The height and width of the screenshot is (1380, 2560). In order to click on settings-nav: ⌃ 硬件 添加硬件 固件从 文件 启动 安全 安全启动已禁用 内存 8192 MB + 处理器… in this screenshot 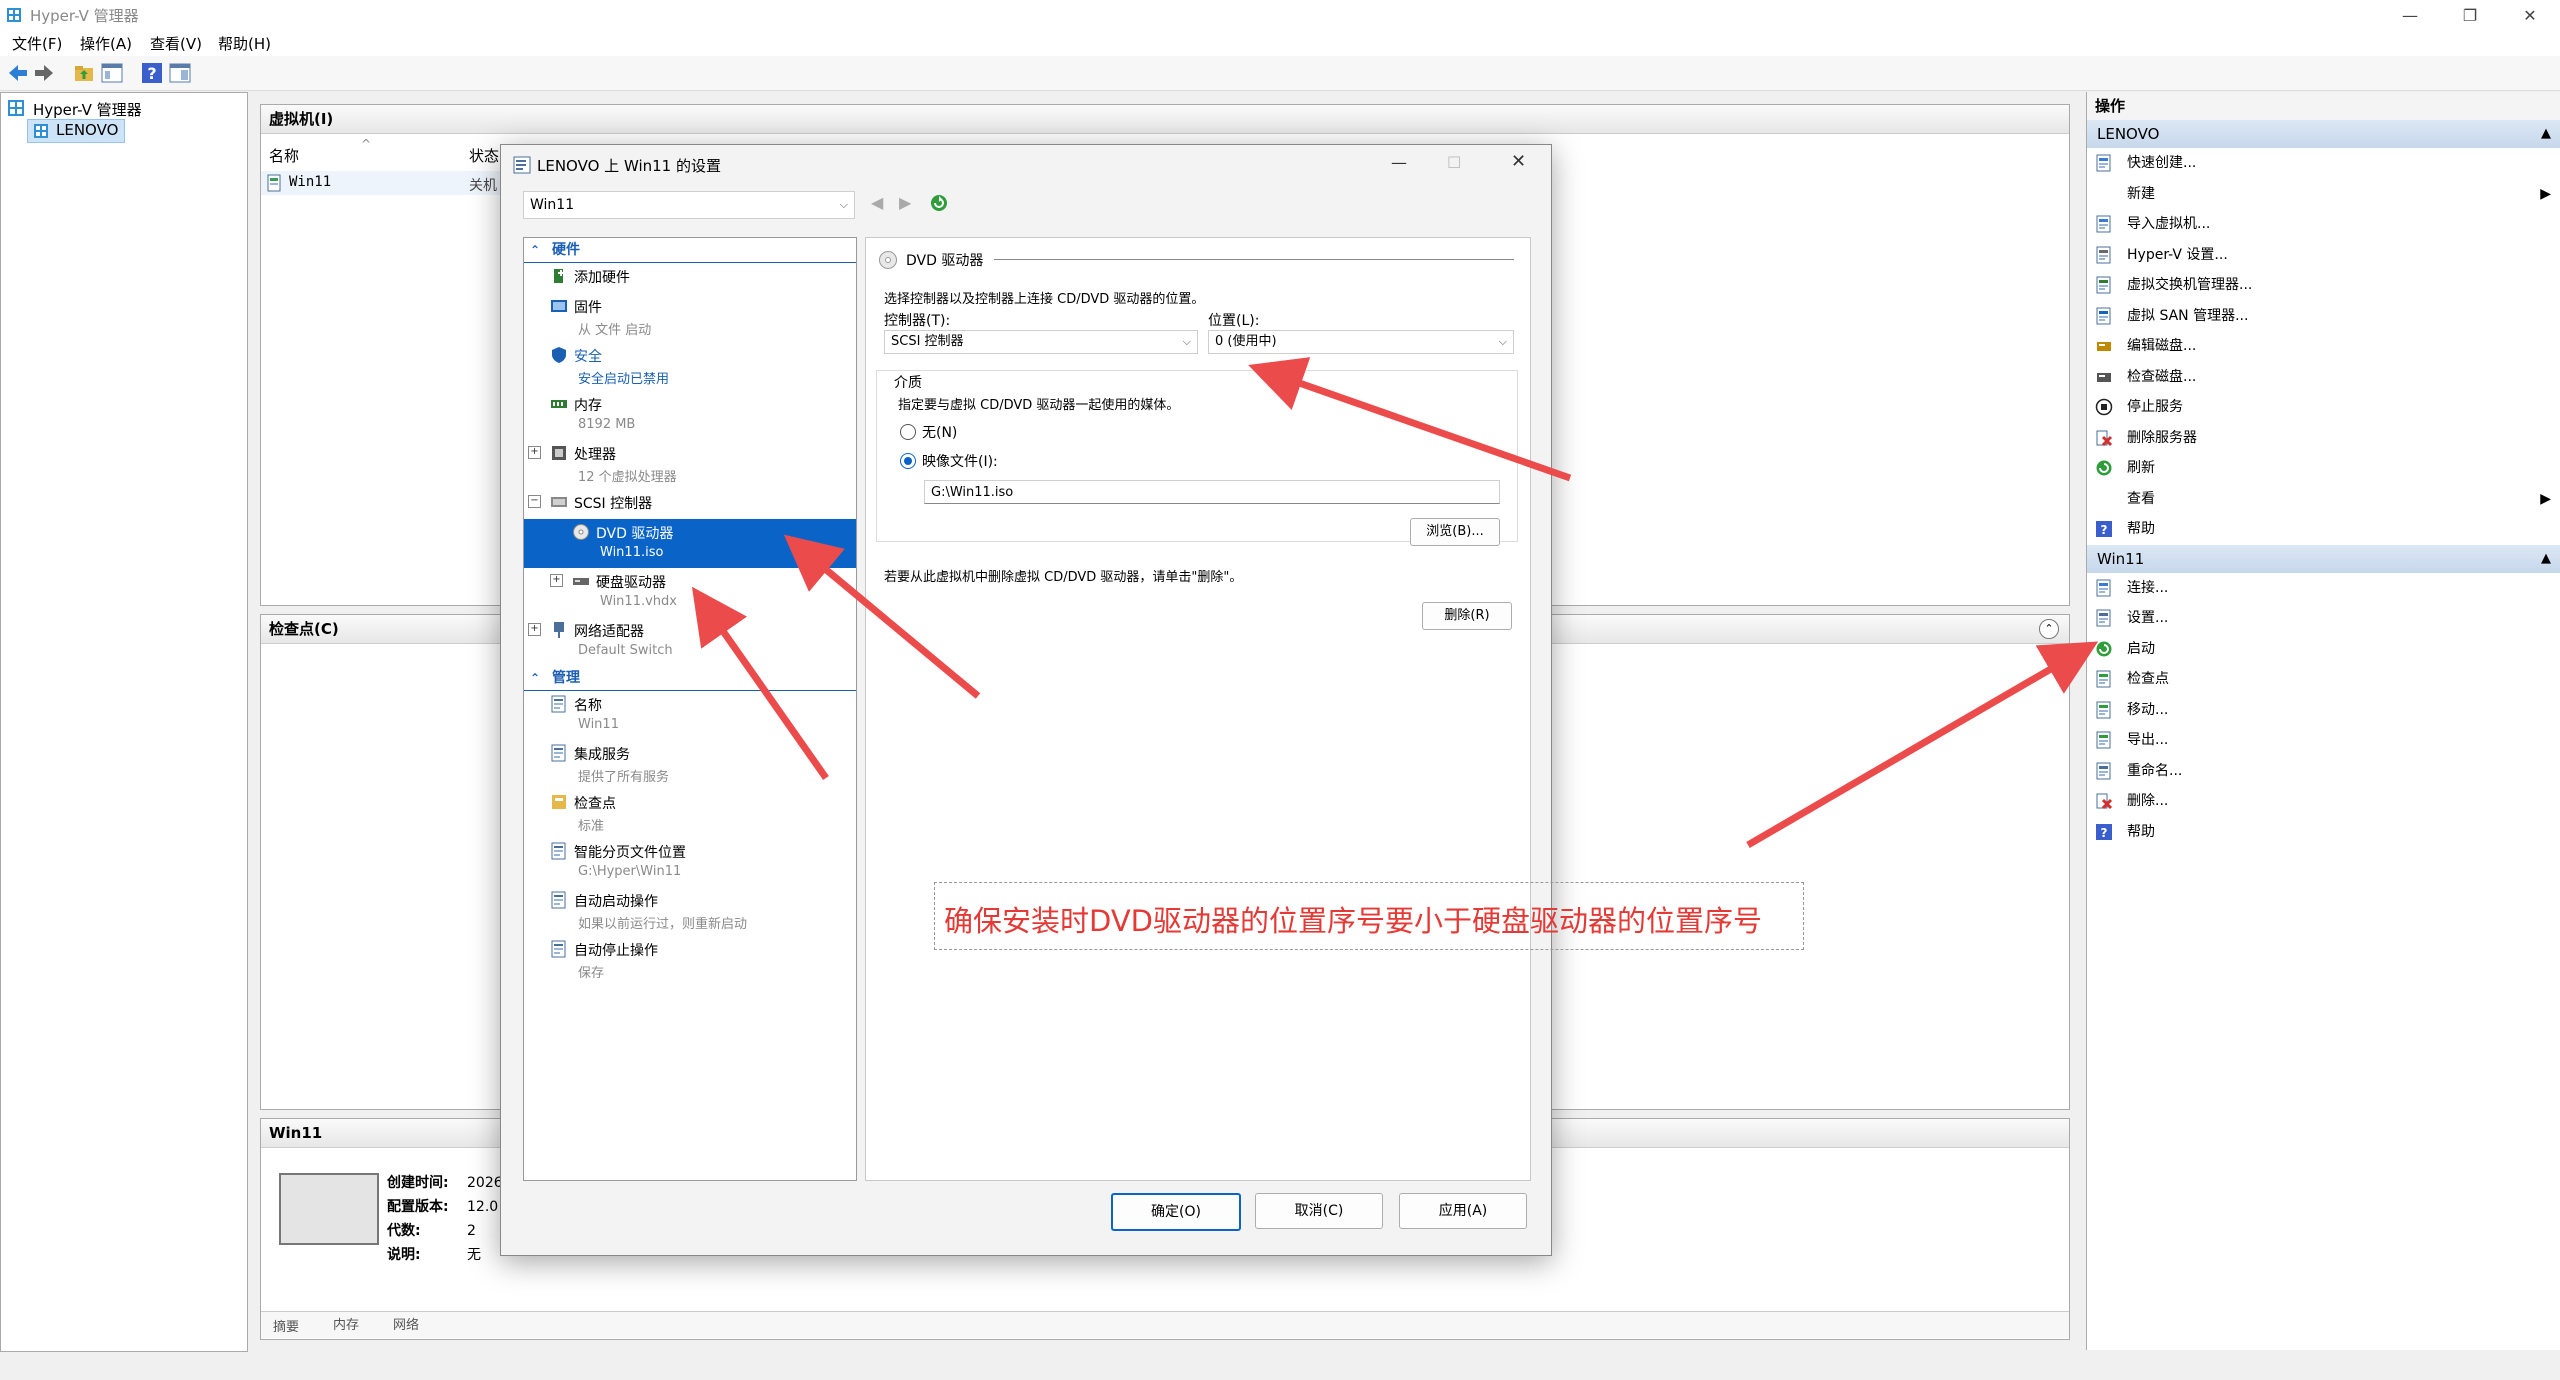, I will do `click(690, 709)`.